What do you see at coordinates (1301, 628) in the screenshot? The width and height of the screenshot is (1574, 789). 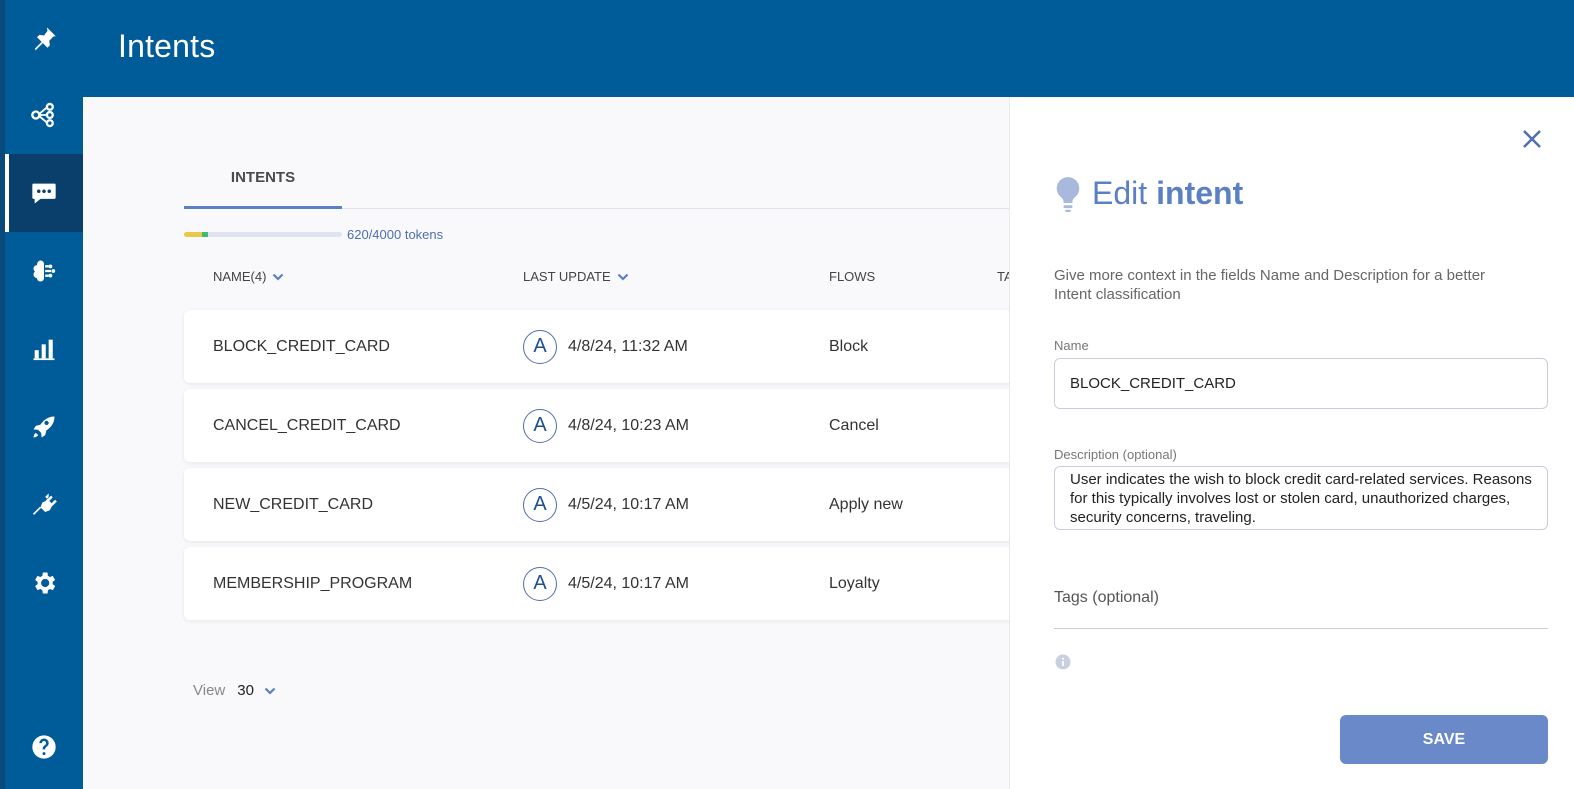 I see `tags-field` at bounding box center [1301, 628].